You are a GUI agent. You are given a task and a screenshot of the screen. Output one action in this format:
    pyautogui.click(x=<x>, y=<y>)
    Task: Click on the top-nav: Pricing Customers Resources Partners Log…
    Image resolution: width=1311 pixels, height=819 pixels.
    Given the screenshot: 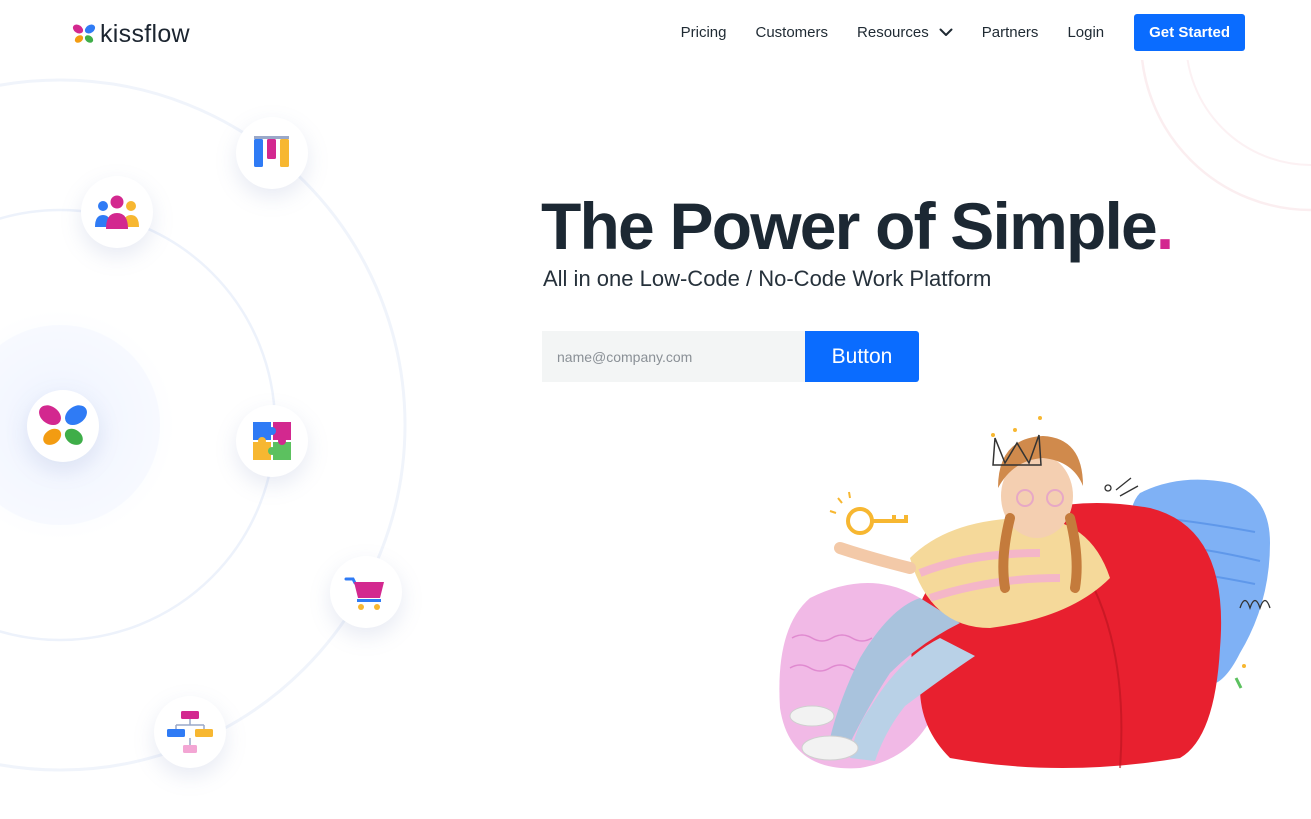 What is the action you would take?
    pyautogui.click(x=963, y=32)
    